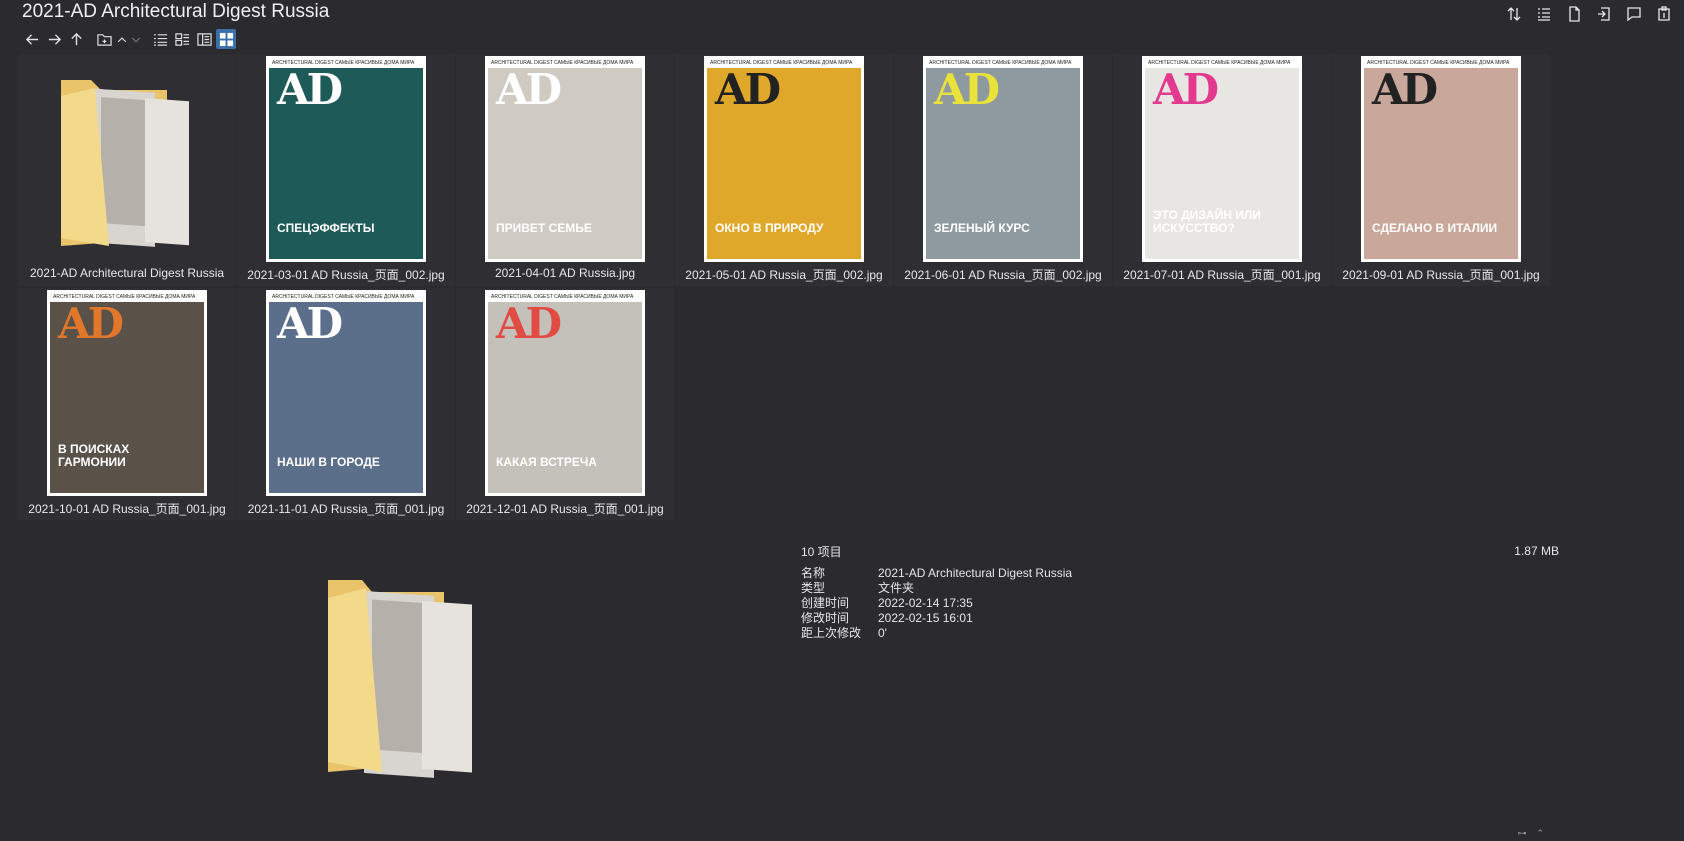 Image resolution: width=1684 pixels, height=841 pixels. Describe the element at coordinates (54, 39) in the screenshot. I see `forward-arrow-icon` at that location.